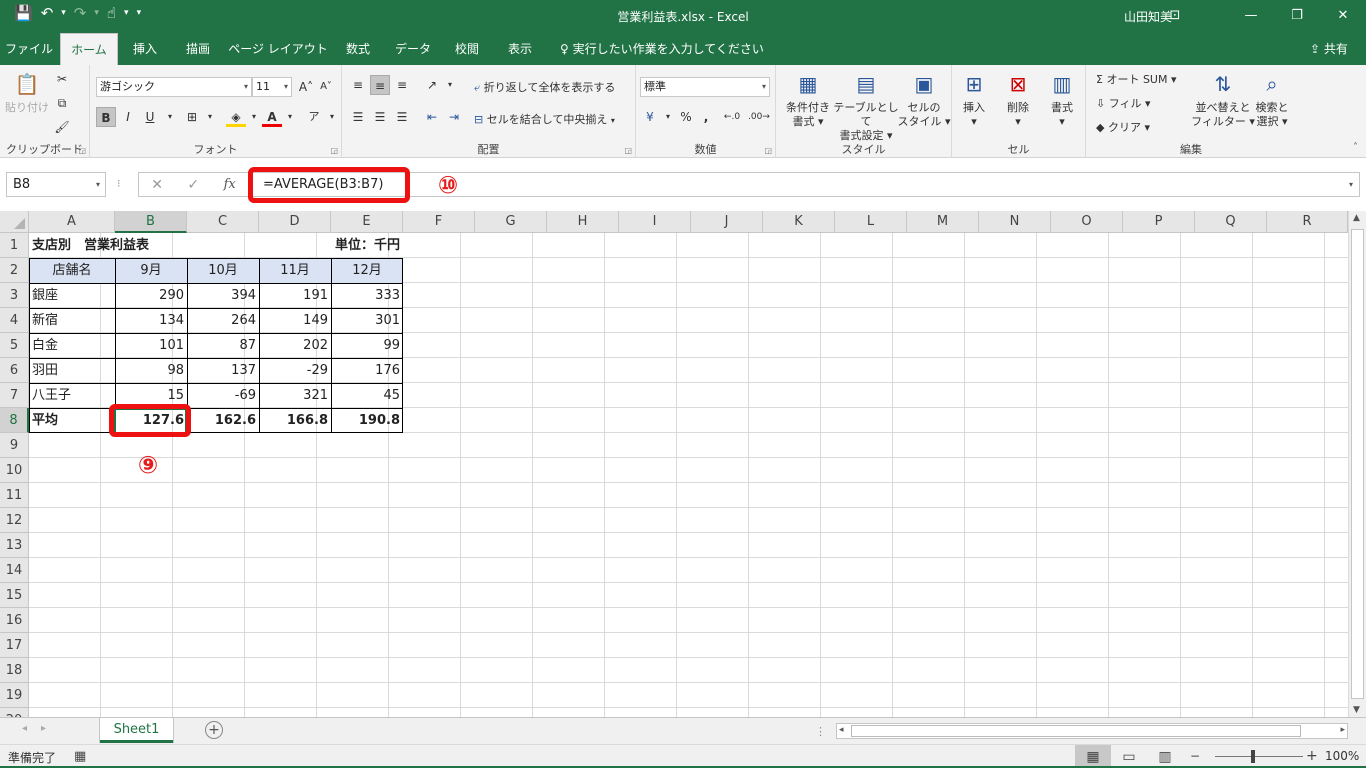  I want to click on phonetic-icon: ア, so click(314, 117).